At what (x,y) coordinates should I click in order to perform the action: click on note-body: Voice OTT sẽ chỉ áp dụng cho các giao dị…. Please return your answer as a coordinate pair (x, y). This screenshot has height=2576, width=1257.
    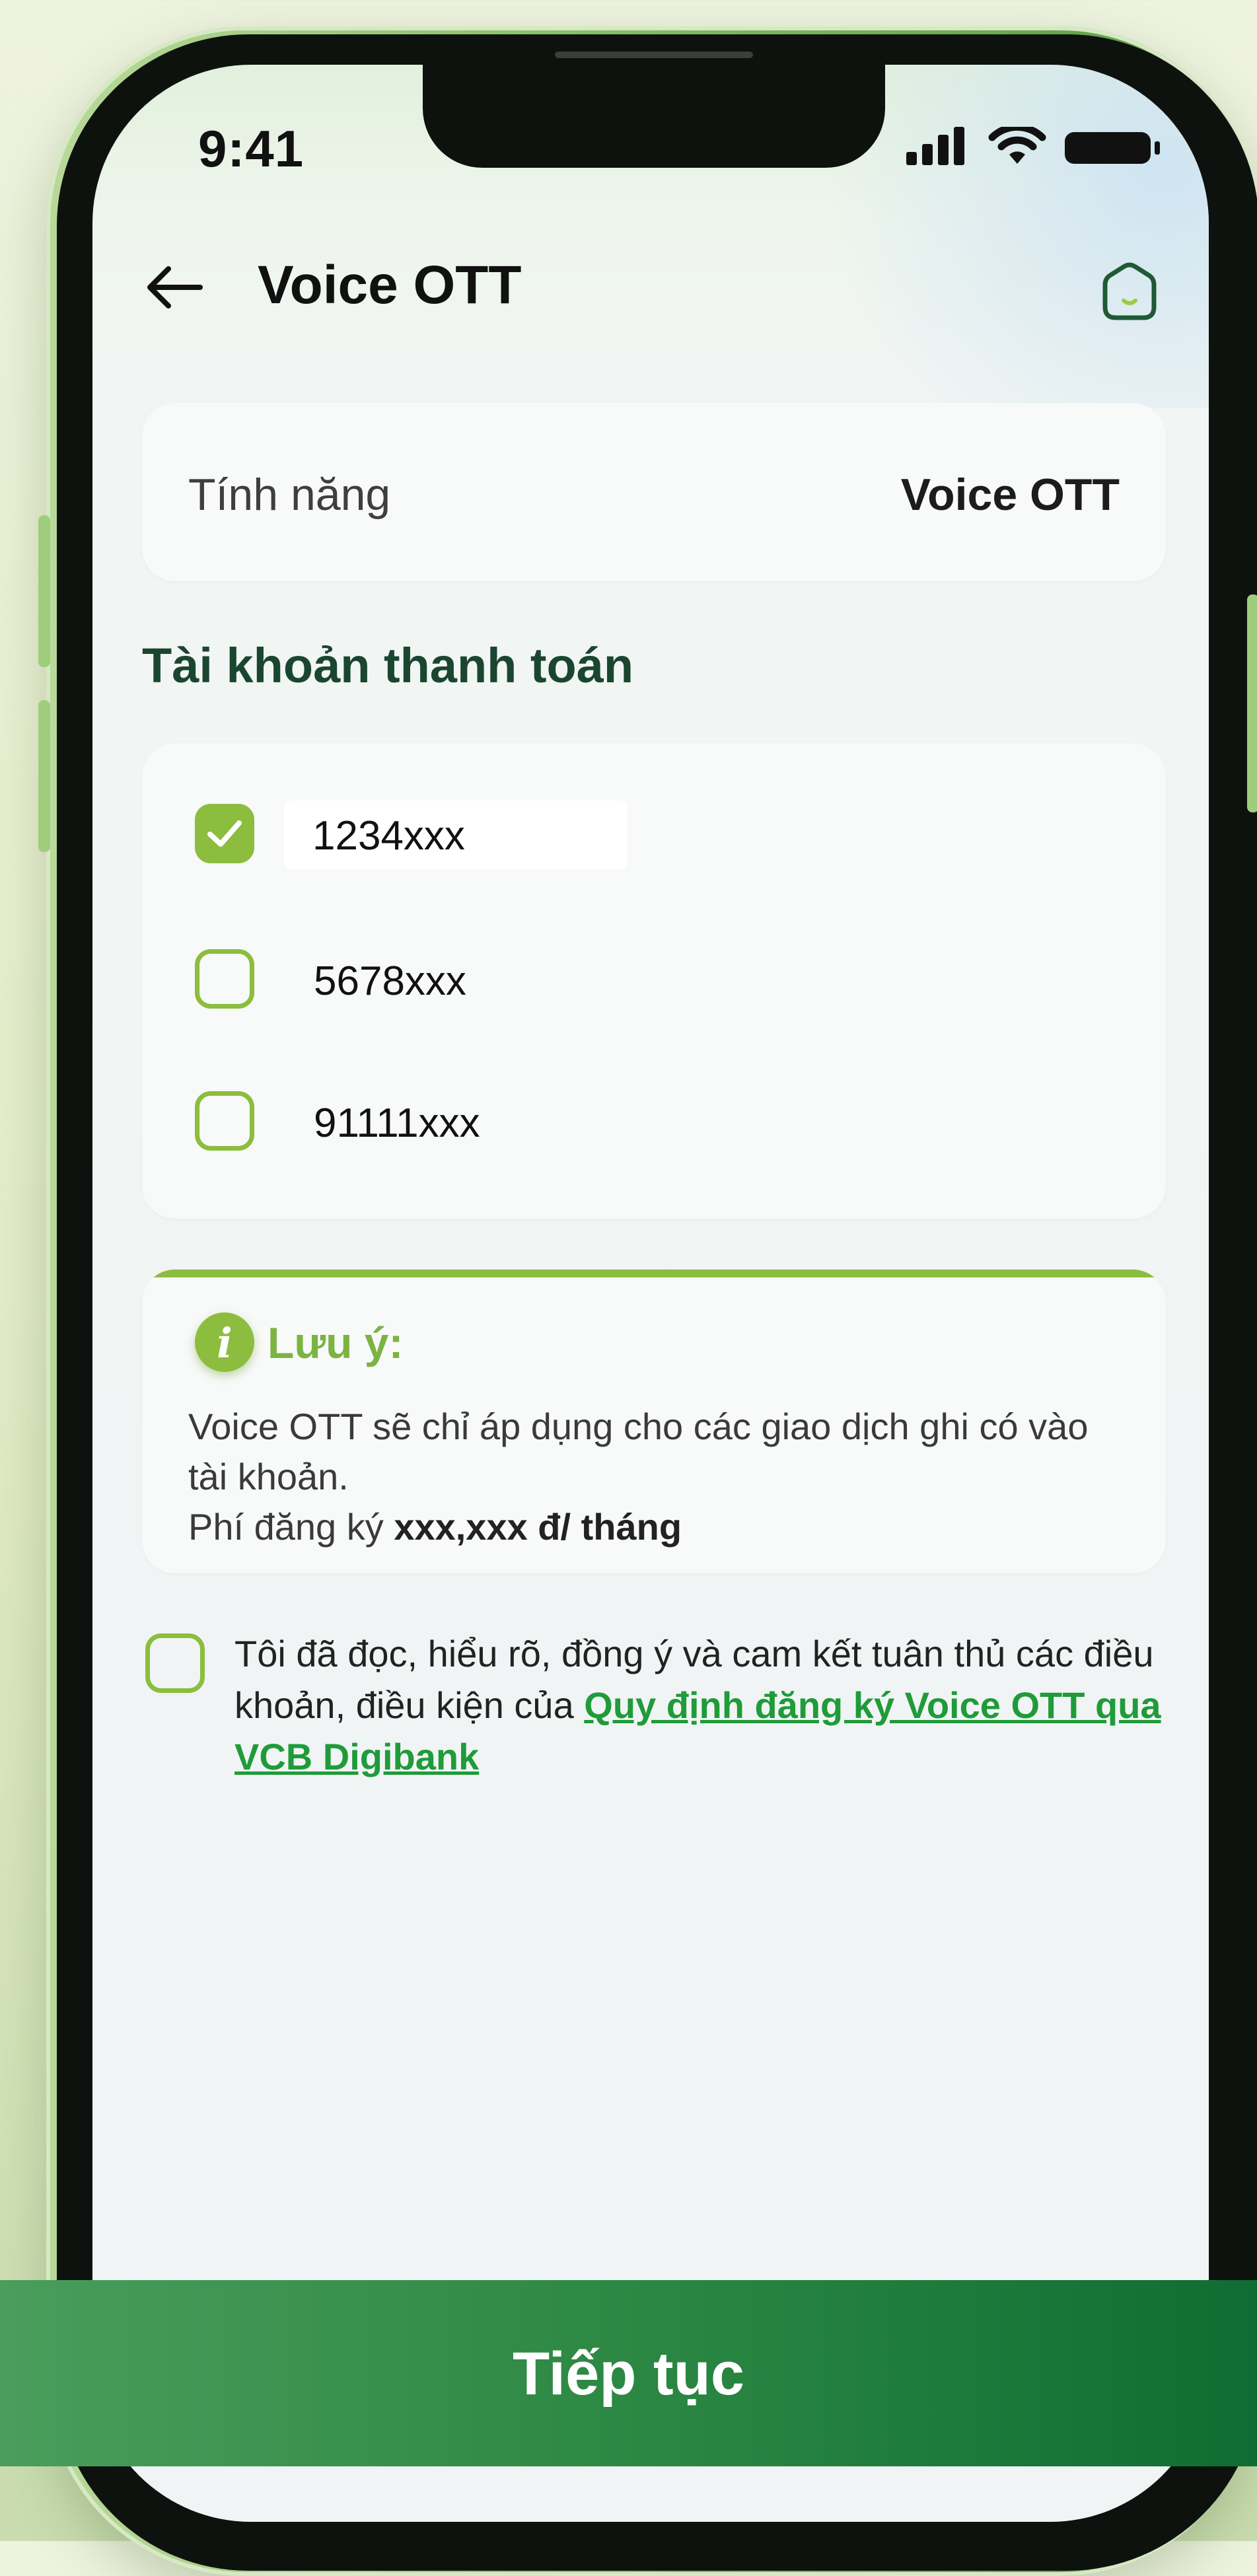
    Looking at the image, I should click on (657, 1477).